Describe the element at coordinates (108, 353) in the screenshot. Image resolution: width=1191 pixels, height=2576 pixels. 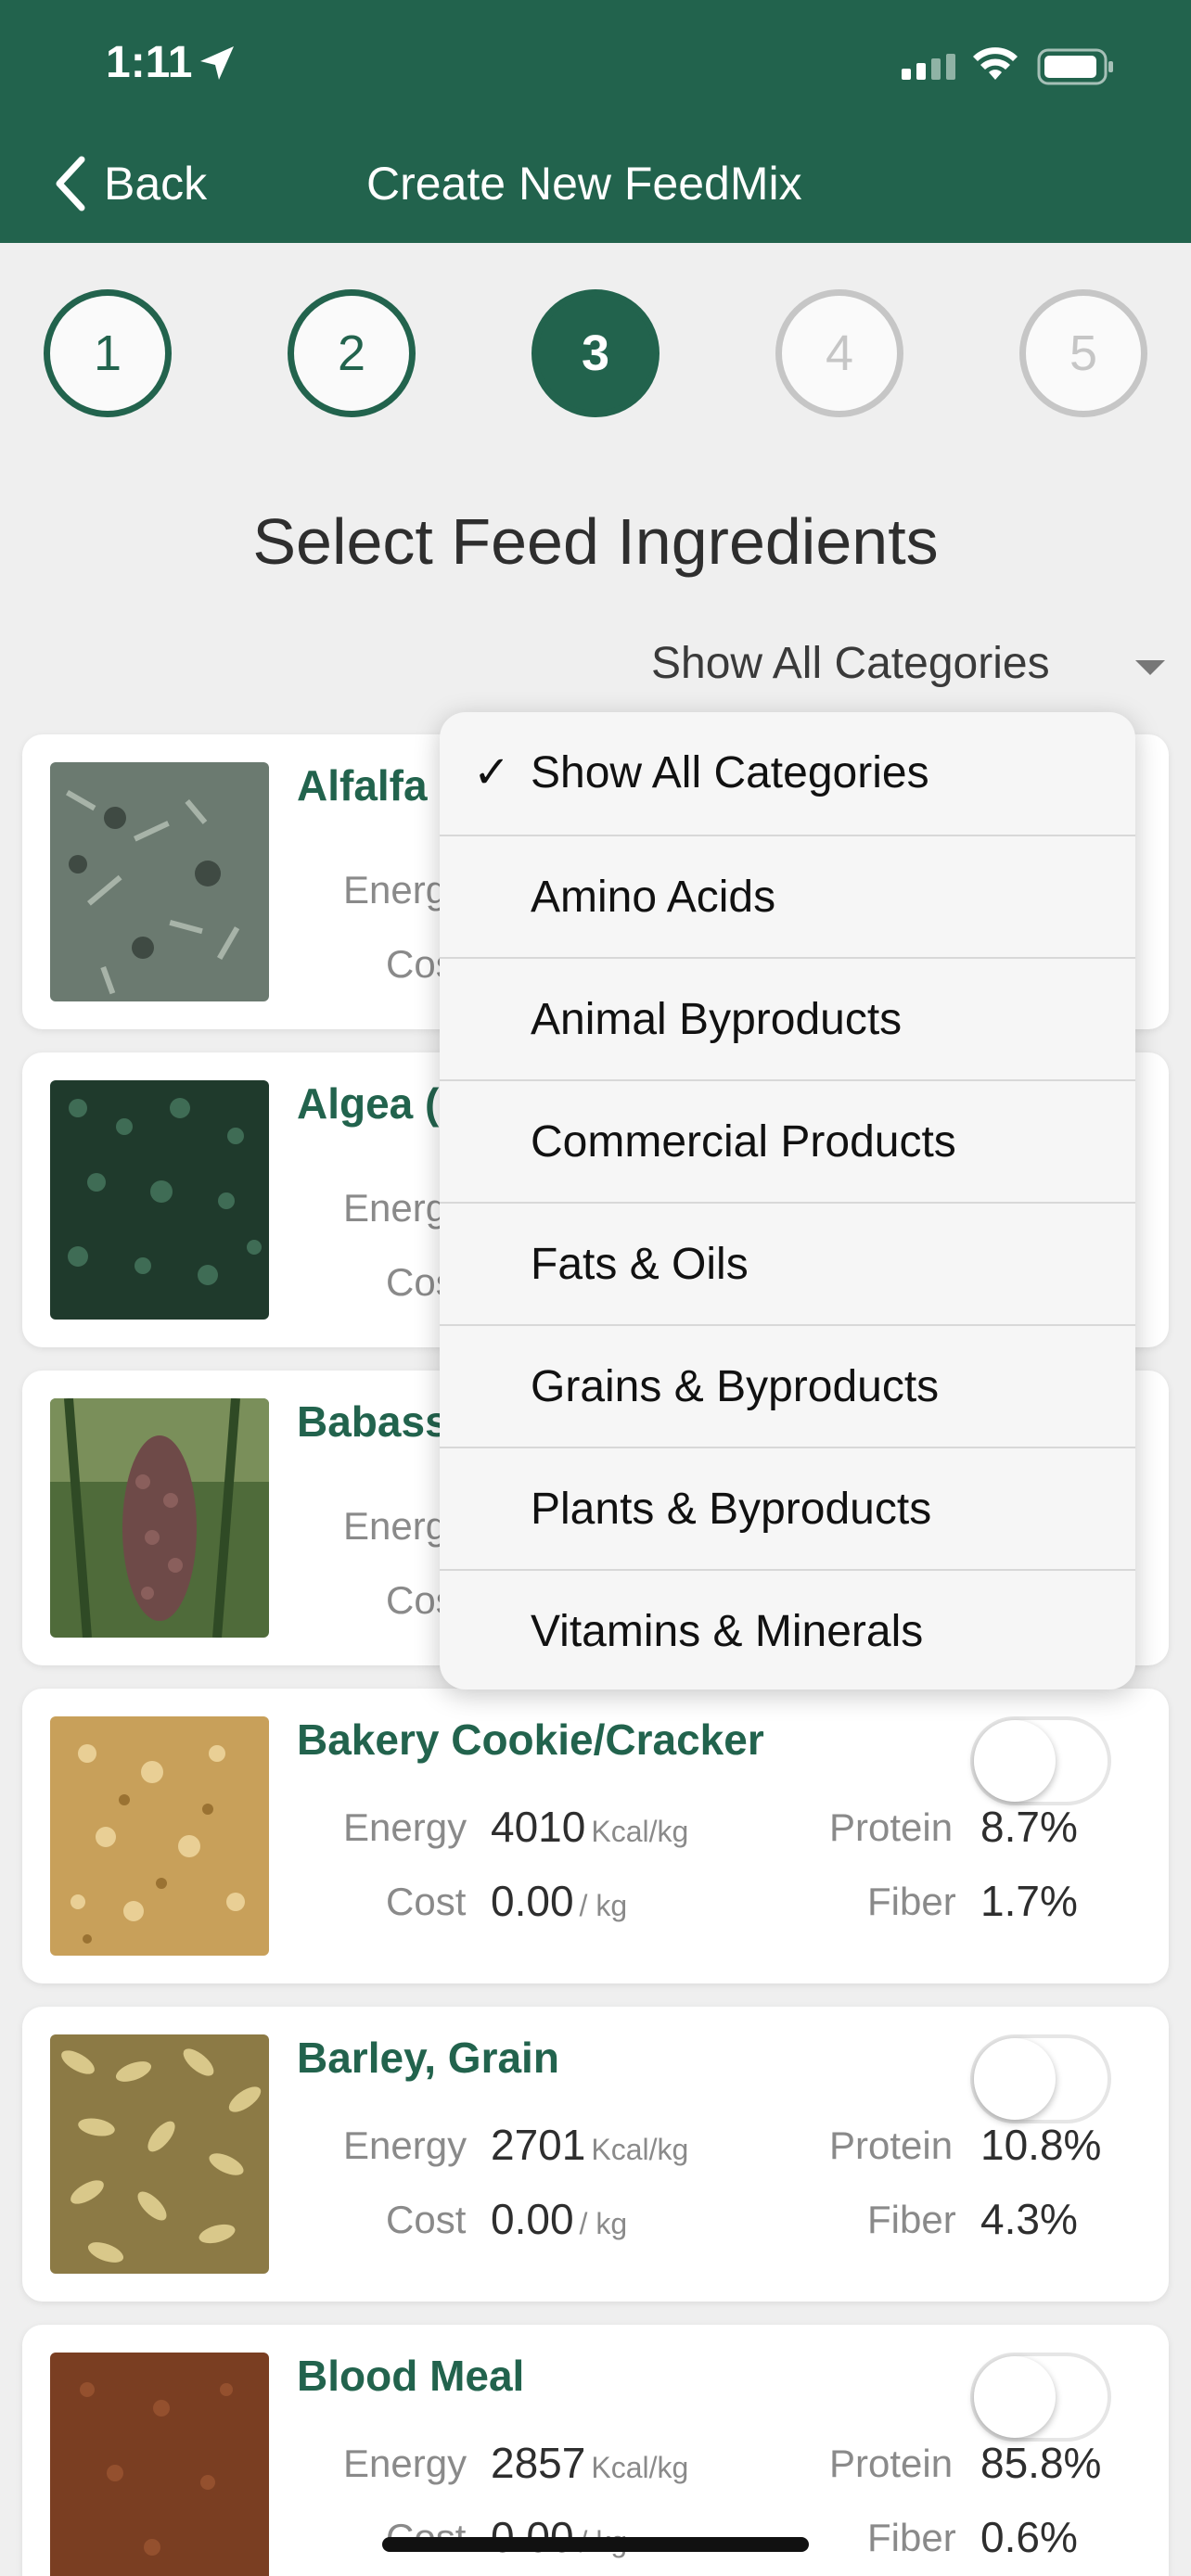
I see `step-1: 1` at that location.